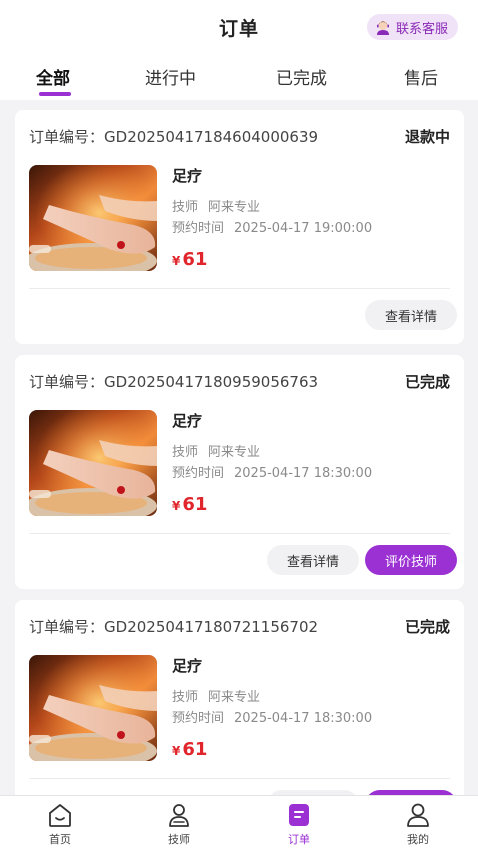 Image resolution: width=478 pixels, height=850 pixels. I want to click on order-tabs: 全部 进行中 已完成 售后, so click(239, 80).